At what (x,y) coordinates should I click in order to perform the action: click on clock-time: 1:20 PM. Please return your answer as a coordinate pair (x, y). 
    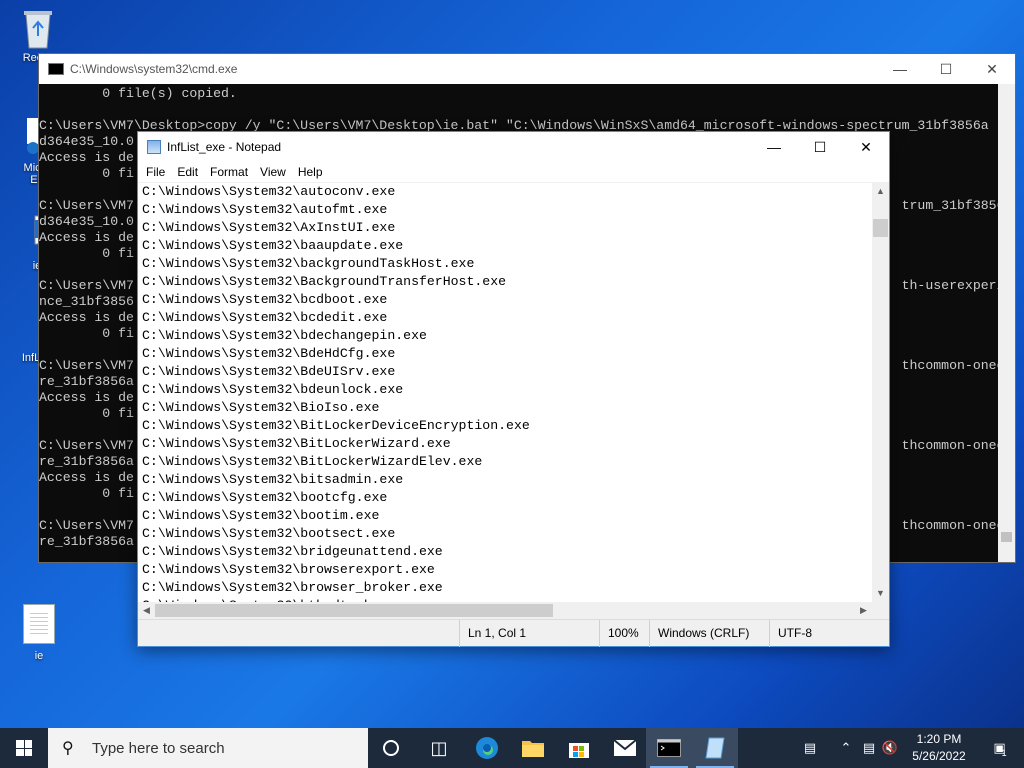
    Looking at the image, I should click on (939, 739).